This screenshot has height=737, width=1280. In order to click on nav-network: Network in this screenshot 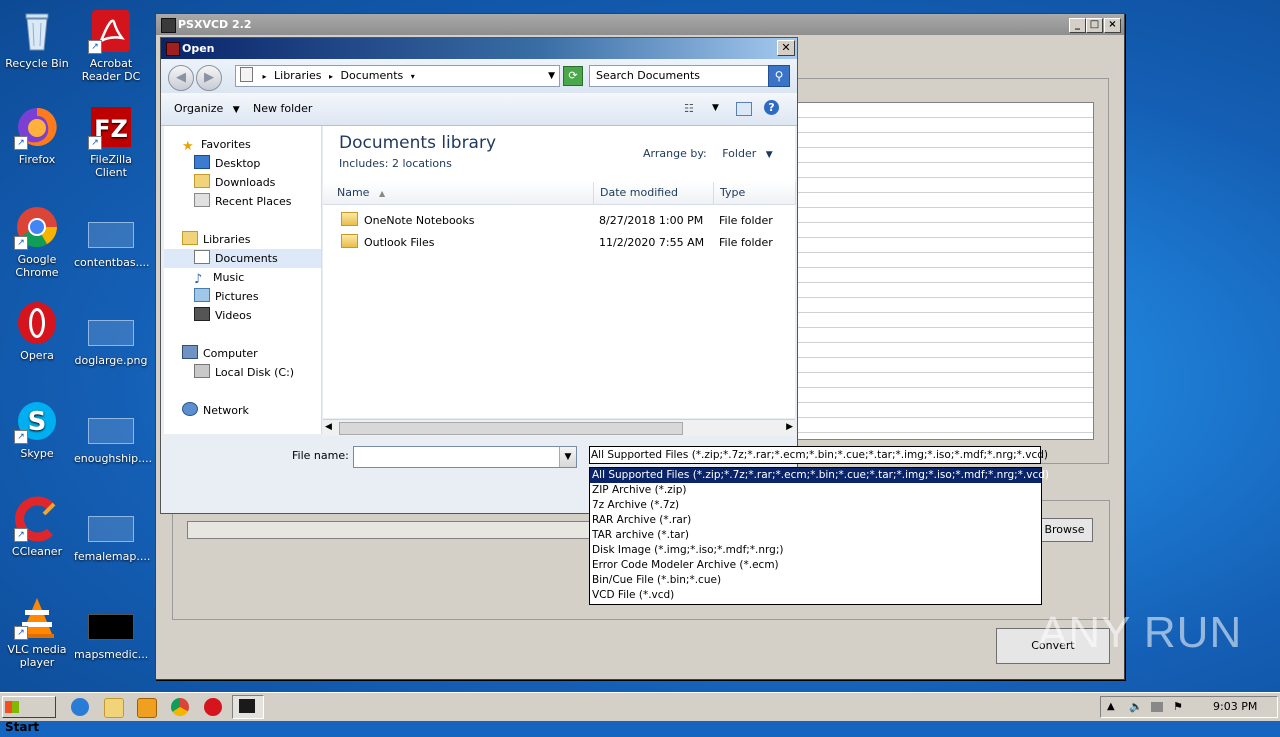, I will do `click(215, 411)`.